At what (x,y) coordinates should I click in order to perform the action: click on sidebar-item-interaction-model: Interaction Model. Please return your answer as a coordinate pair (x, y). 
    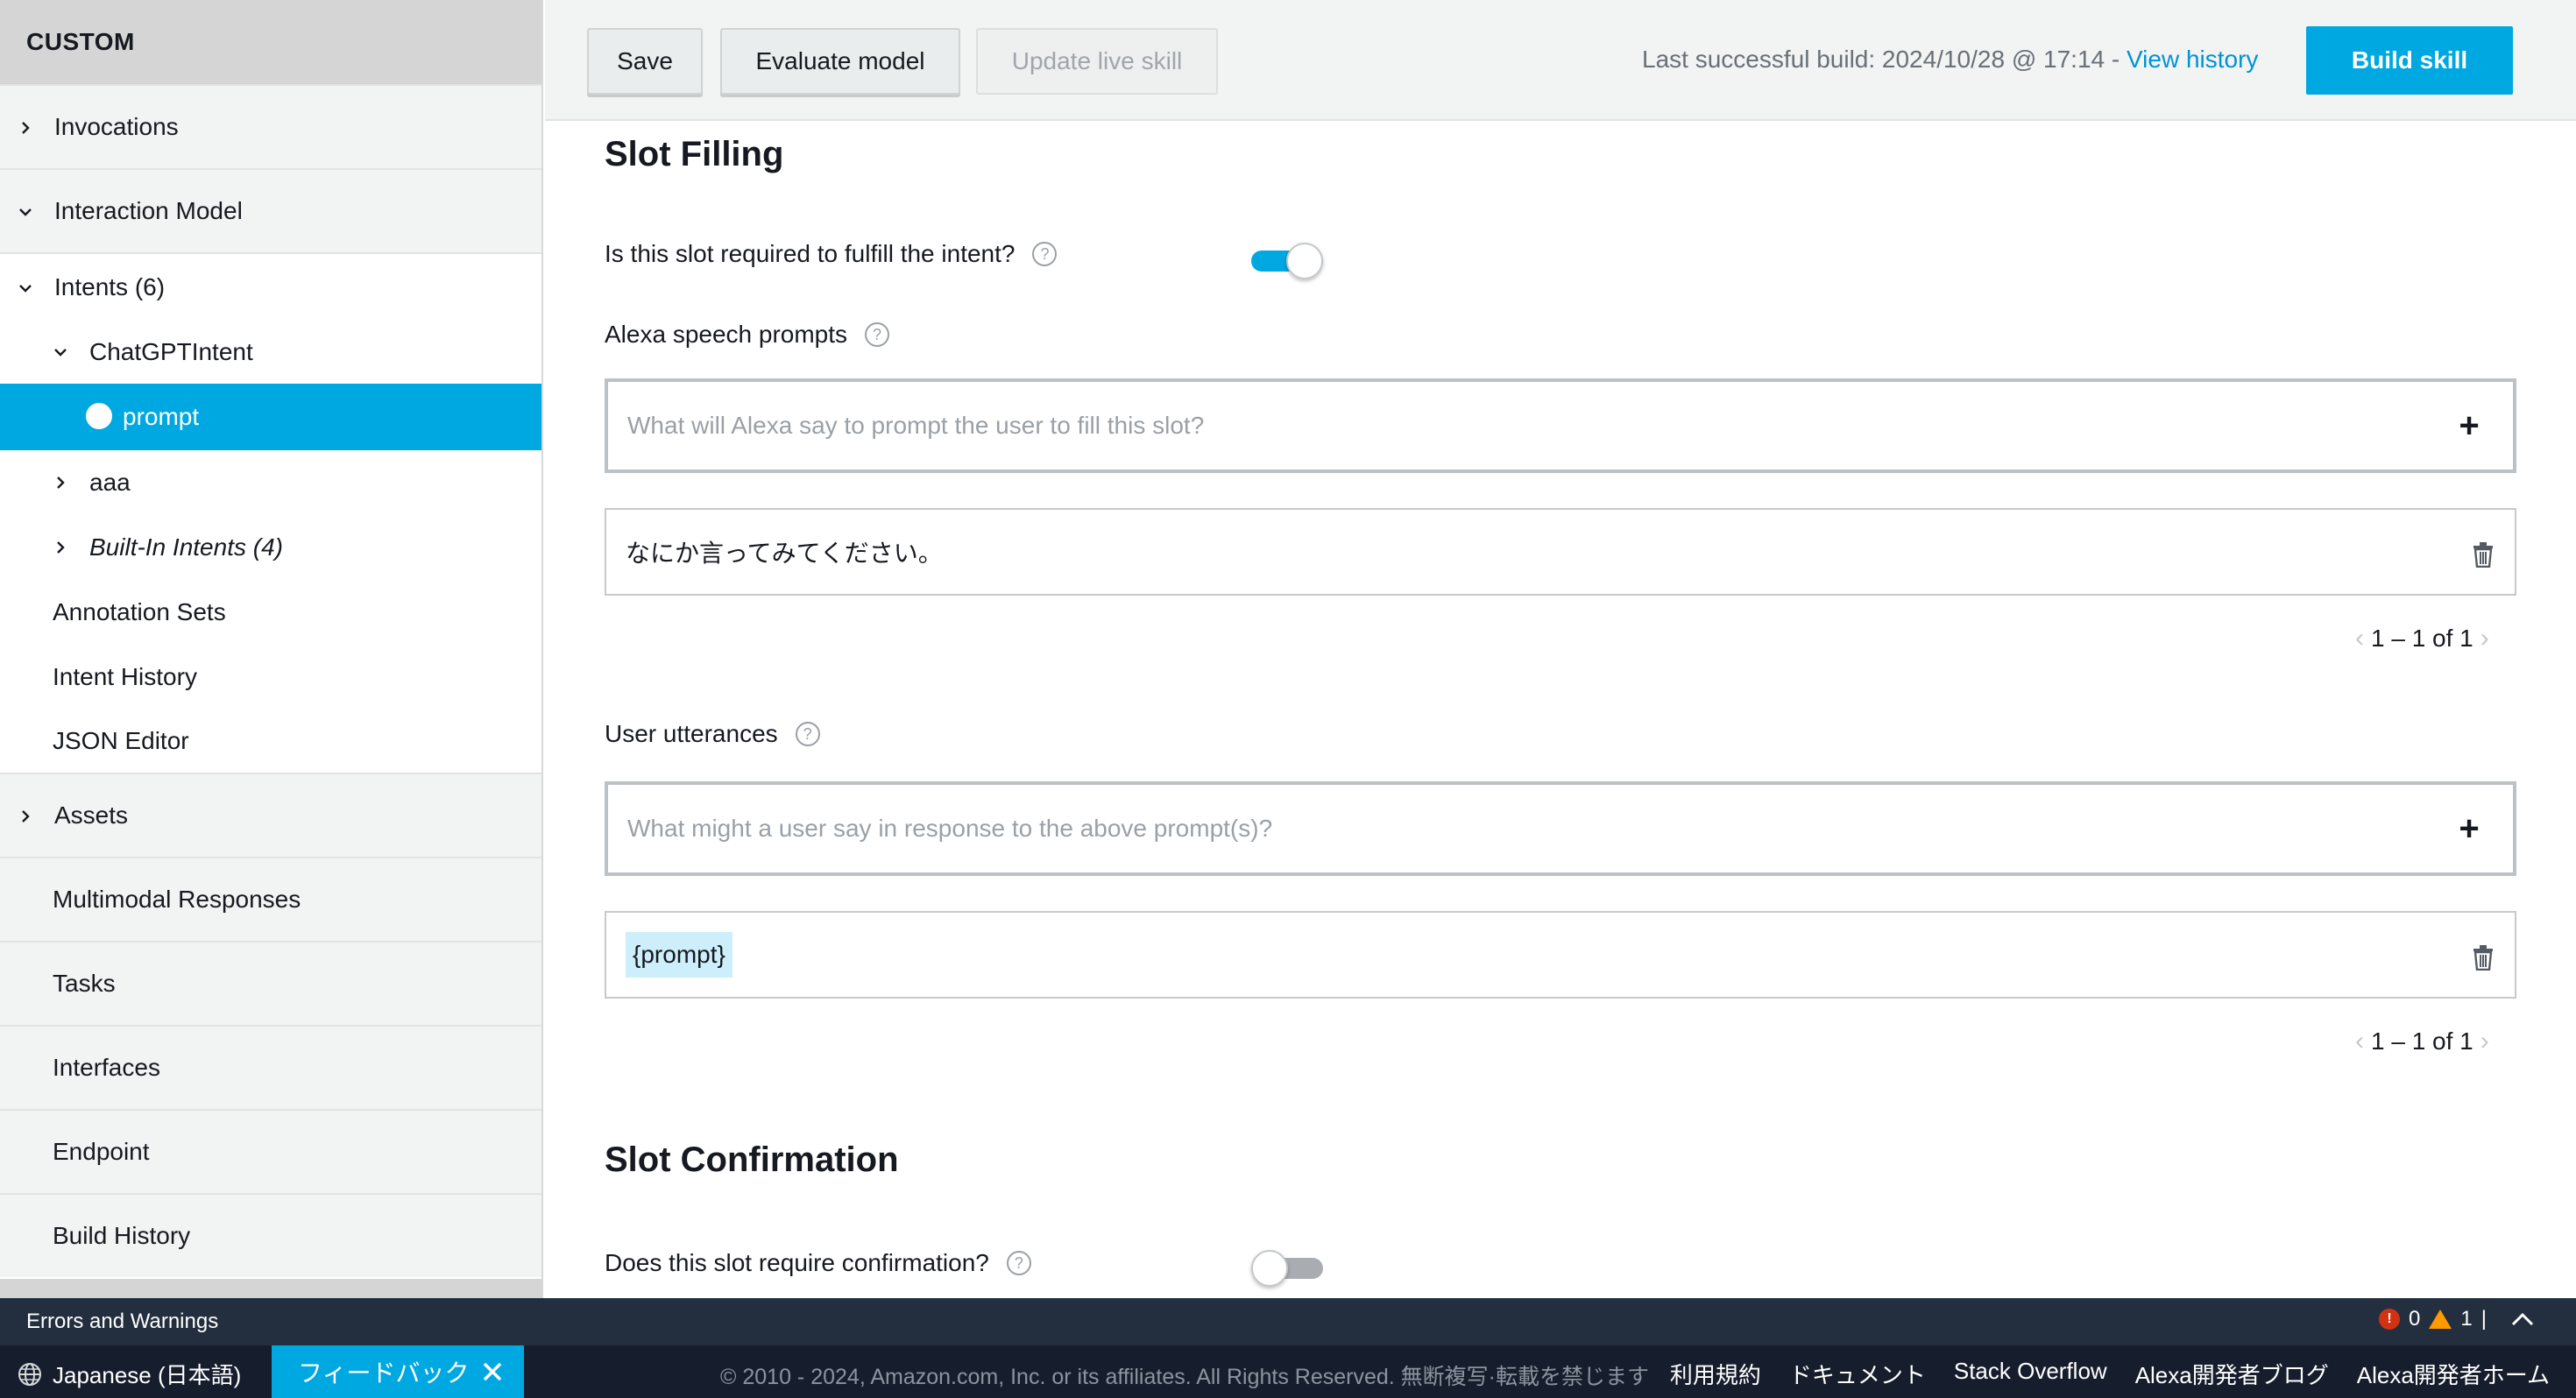
    Looking at the image, I should click on (270, 210).